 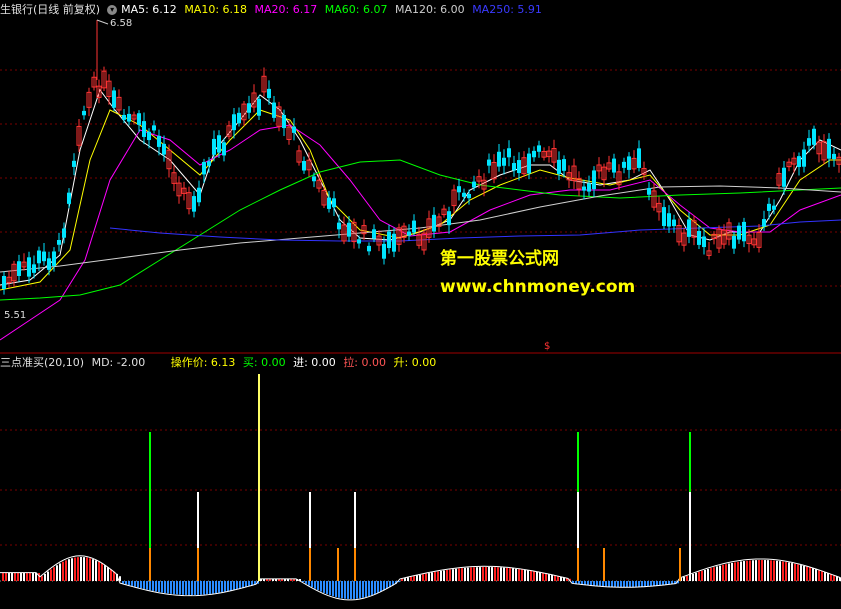 I want to click on pull-value: 拉: 0.00, so click(x=365, y=362).